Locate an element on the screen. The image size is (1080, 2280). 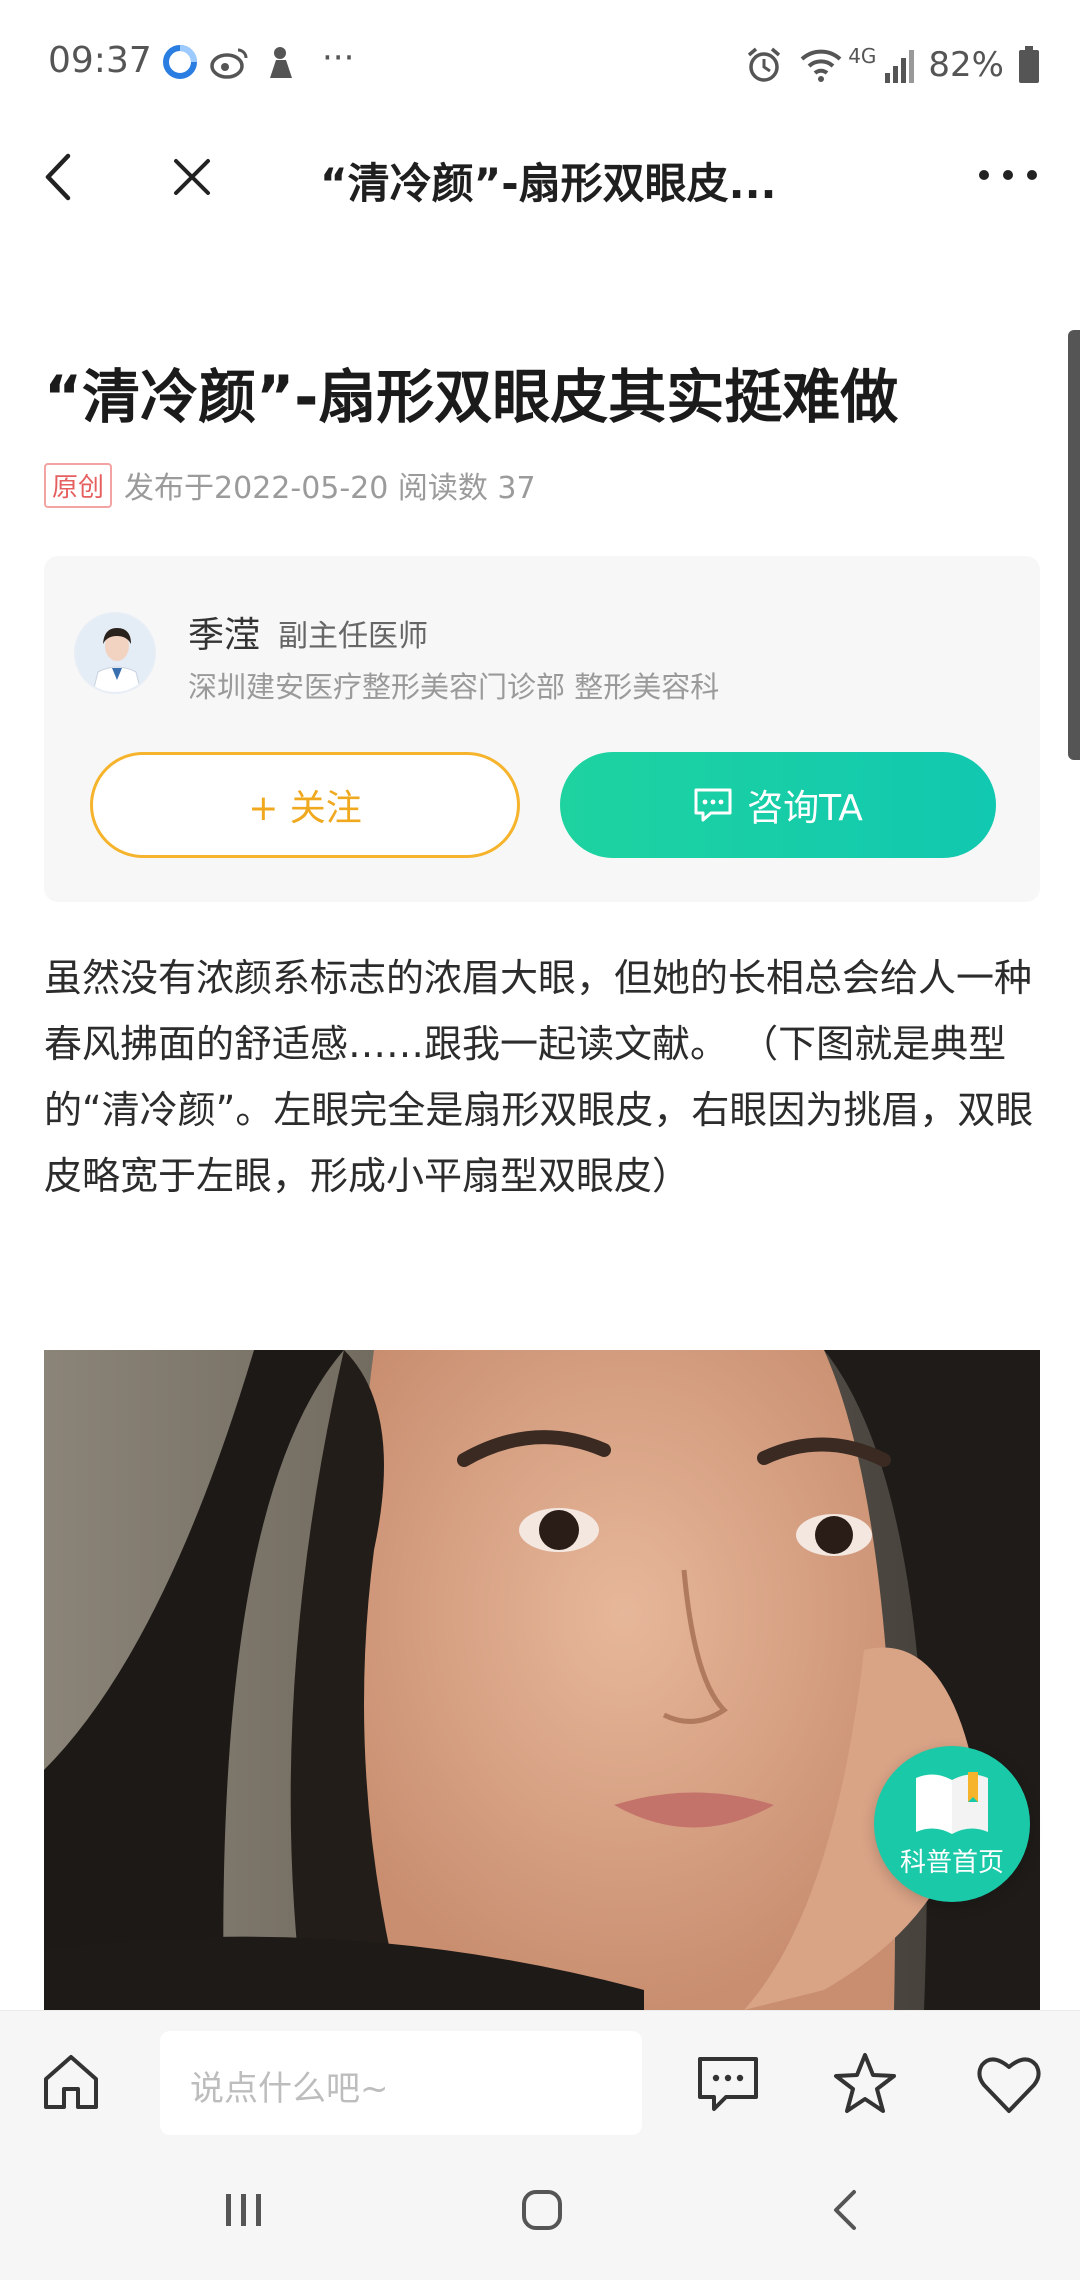
app-notification-icon is located at coordinates (281, 62).